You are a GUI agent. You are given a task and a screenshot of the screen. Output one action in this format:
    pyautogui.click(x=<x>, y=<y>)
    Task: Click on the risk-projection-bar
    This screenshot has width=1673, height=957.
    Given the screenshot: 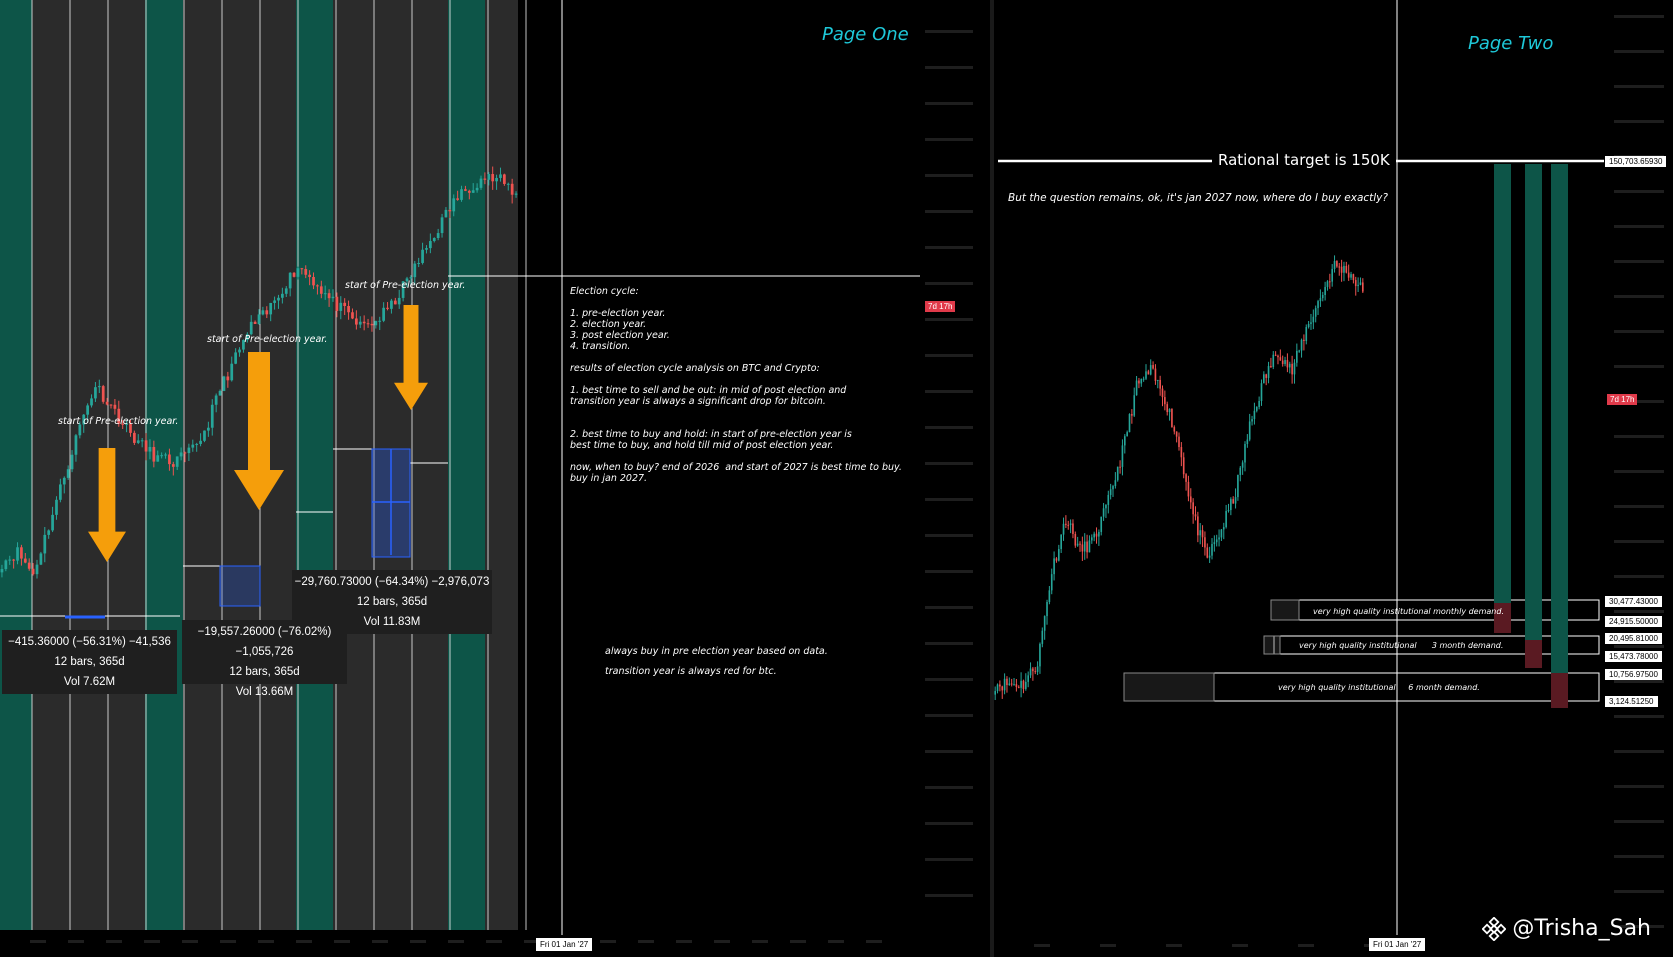 What is the action you would take?
    pyautogui.click(x=1559, y=690)
    